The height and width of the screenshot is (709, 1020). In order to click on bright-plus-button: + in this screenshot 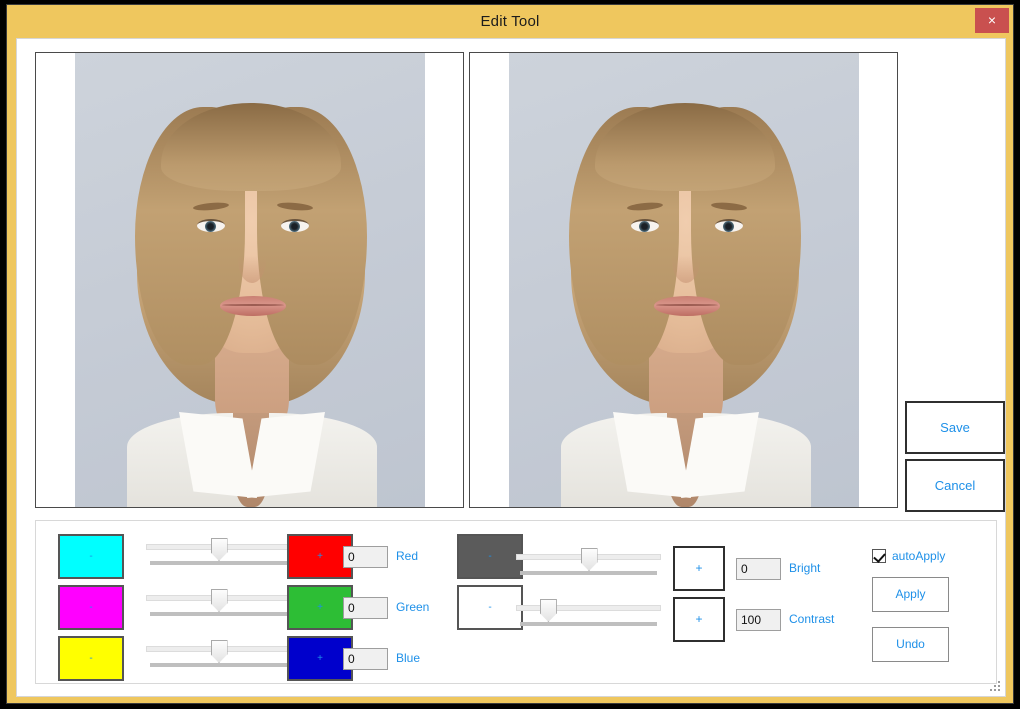, I will do `click(699, 568)`.